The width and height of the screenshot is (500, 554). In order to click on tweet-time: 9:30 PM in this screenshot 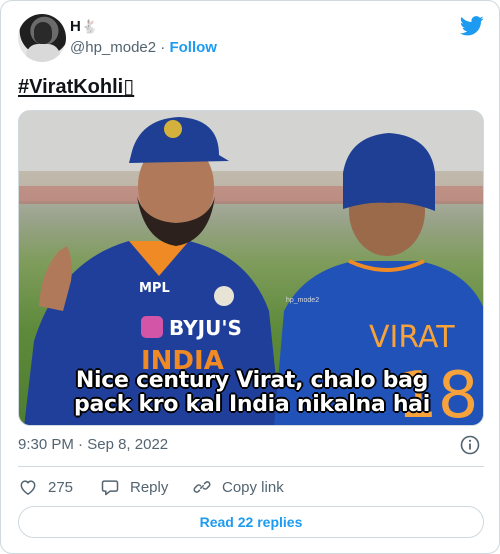, I will do `click(46, 444)`.